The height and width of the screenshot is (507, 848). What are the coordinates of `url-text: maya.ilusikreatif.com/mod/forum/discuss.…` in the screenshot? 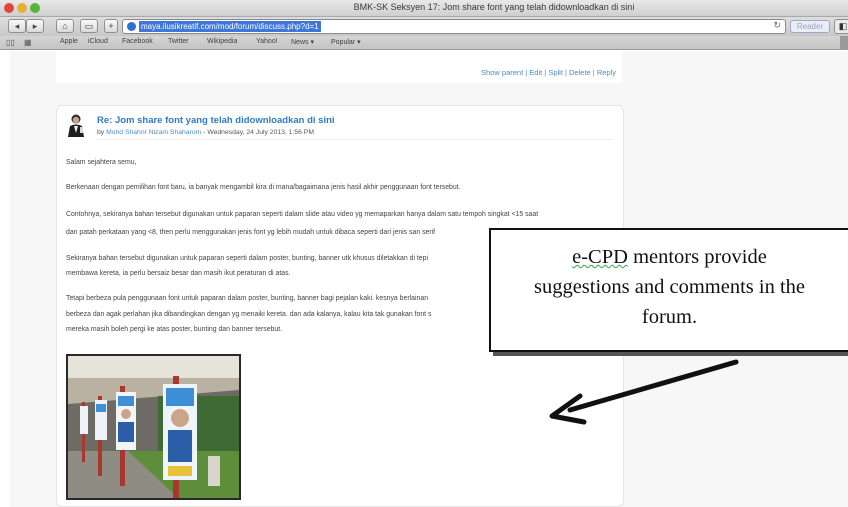 It's located at (230, 26).